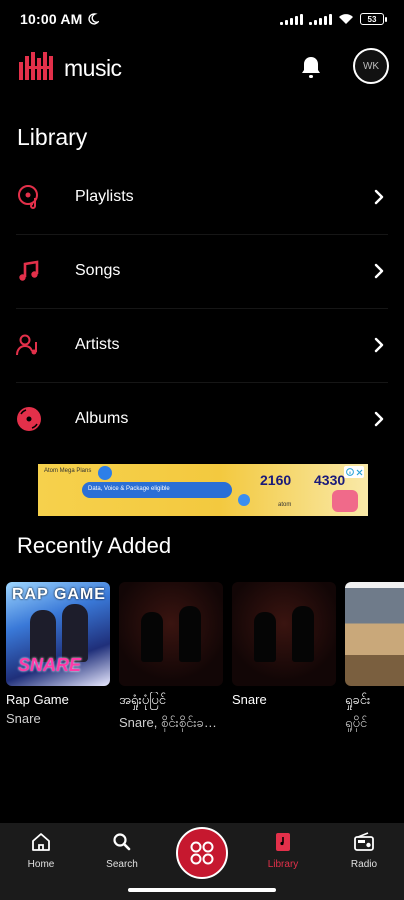 Image resolution: width=404 pixels, height=900 pixels. What do you see at coordinates (28, 197) in the screenshot?
I see `playlist-disc-icon` at bounding box center [28, 197].